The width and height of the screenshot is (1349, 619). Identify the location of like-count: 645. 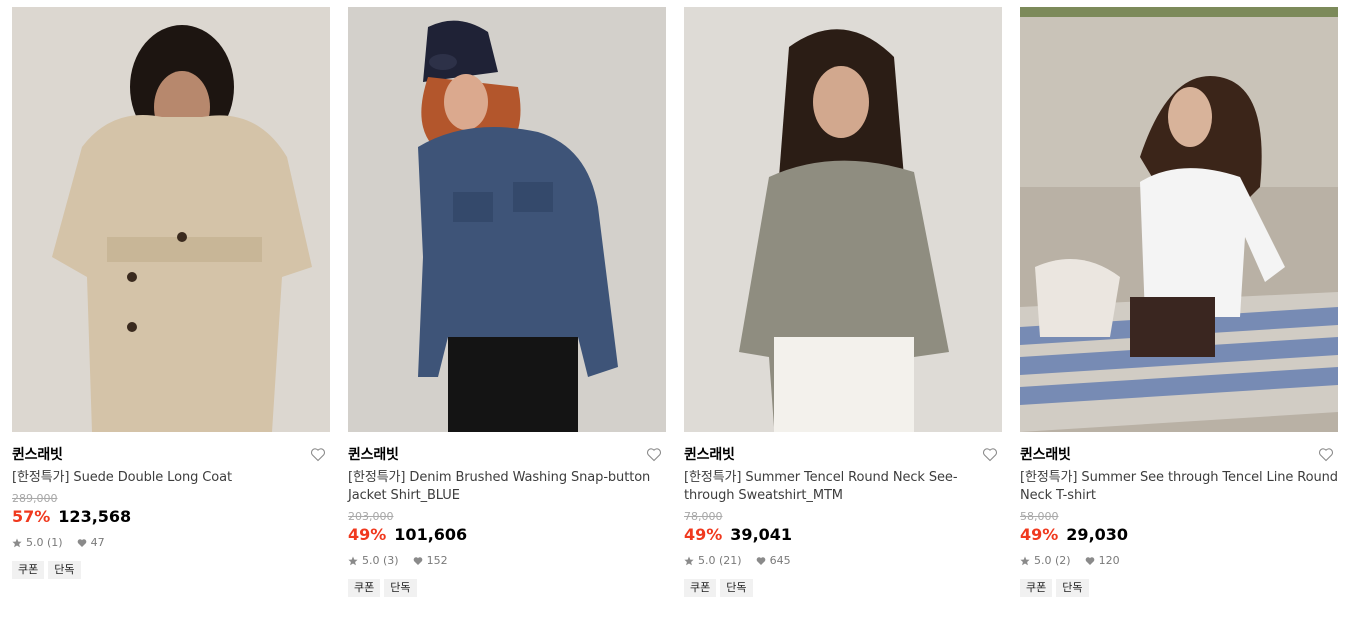
(780, 560).